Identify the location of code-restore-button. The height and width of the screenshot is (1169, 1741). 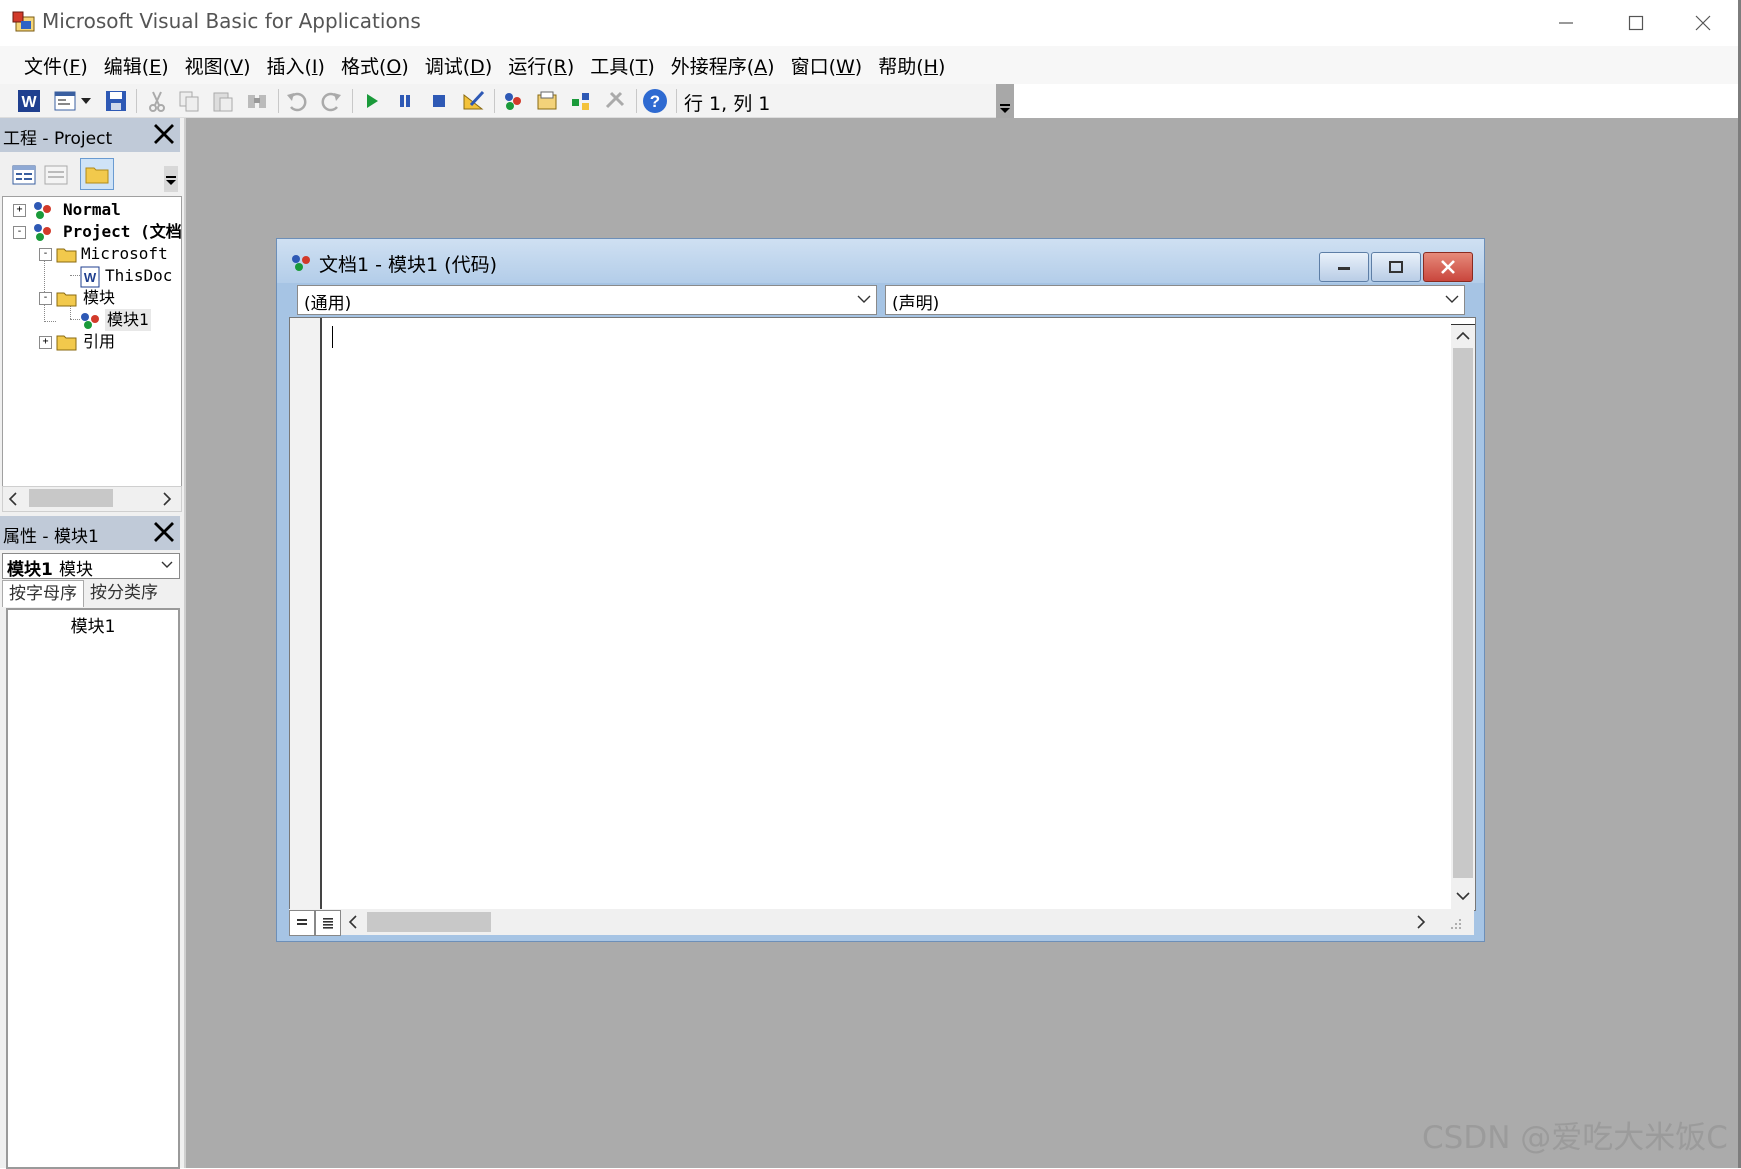
(1396, 267).